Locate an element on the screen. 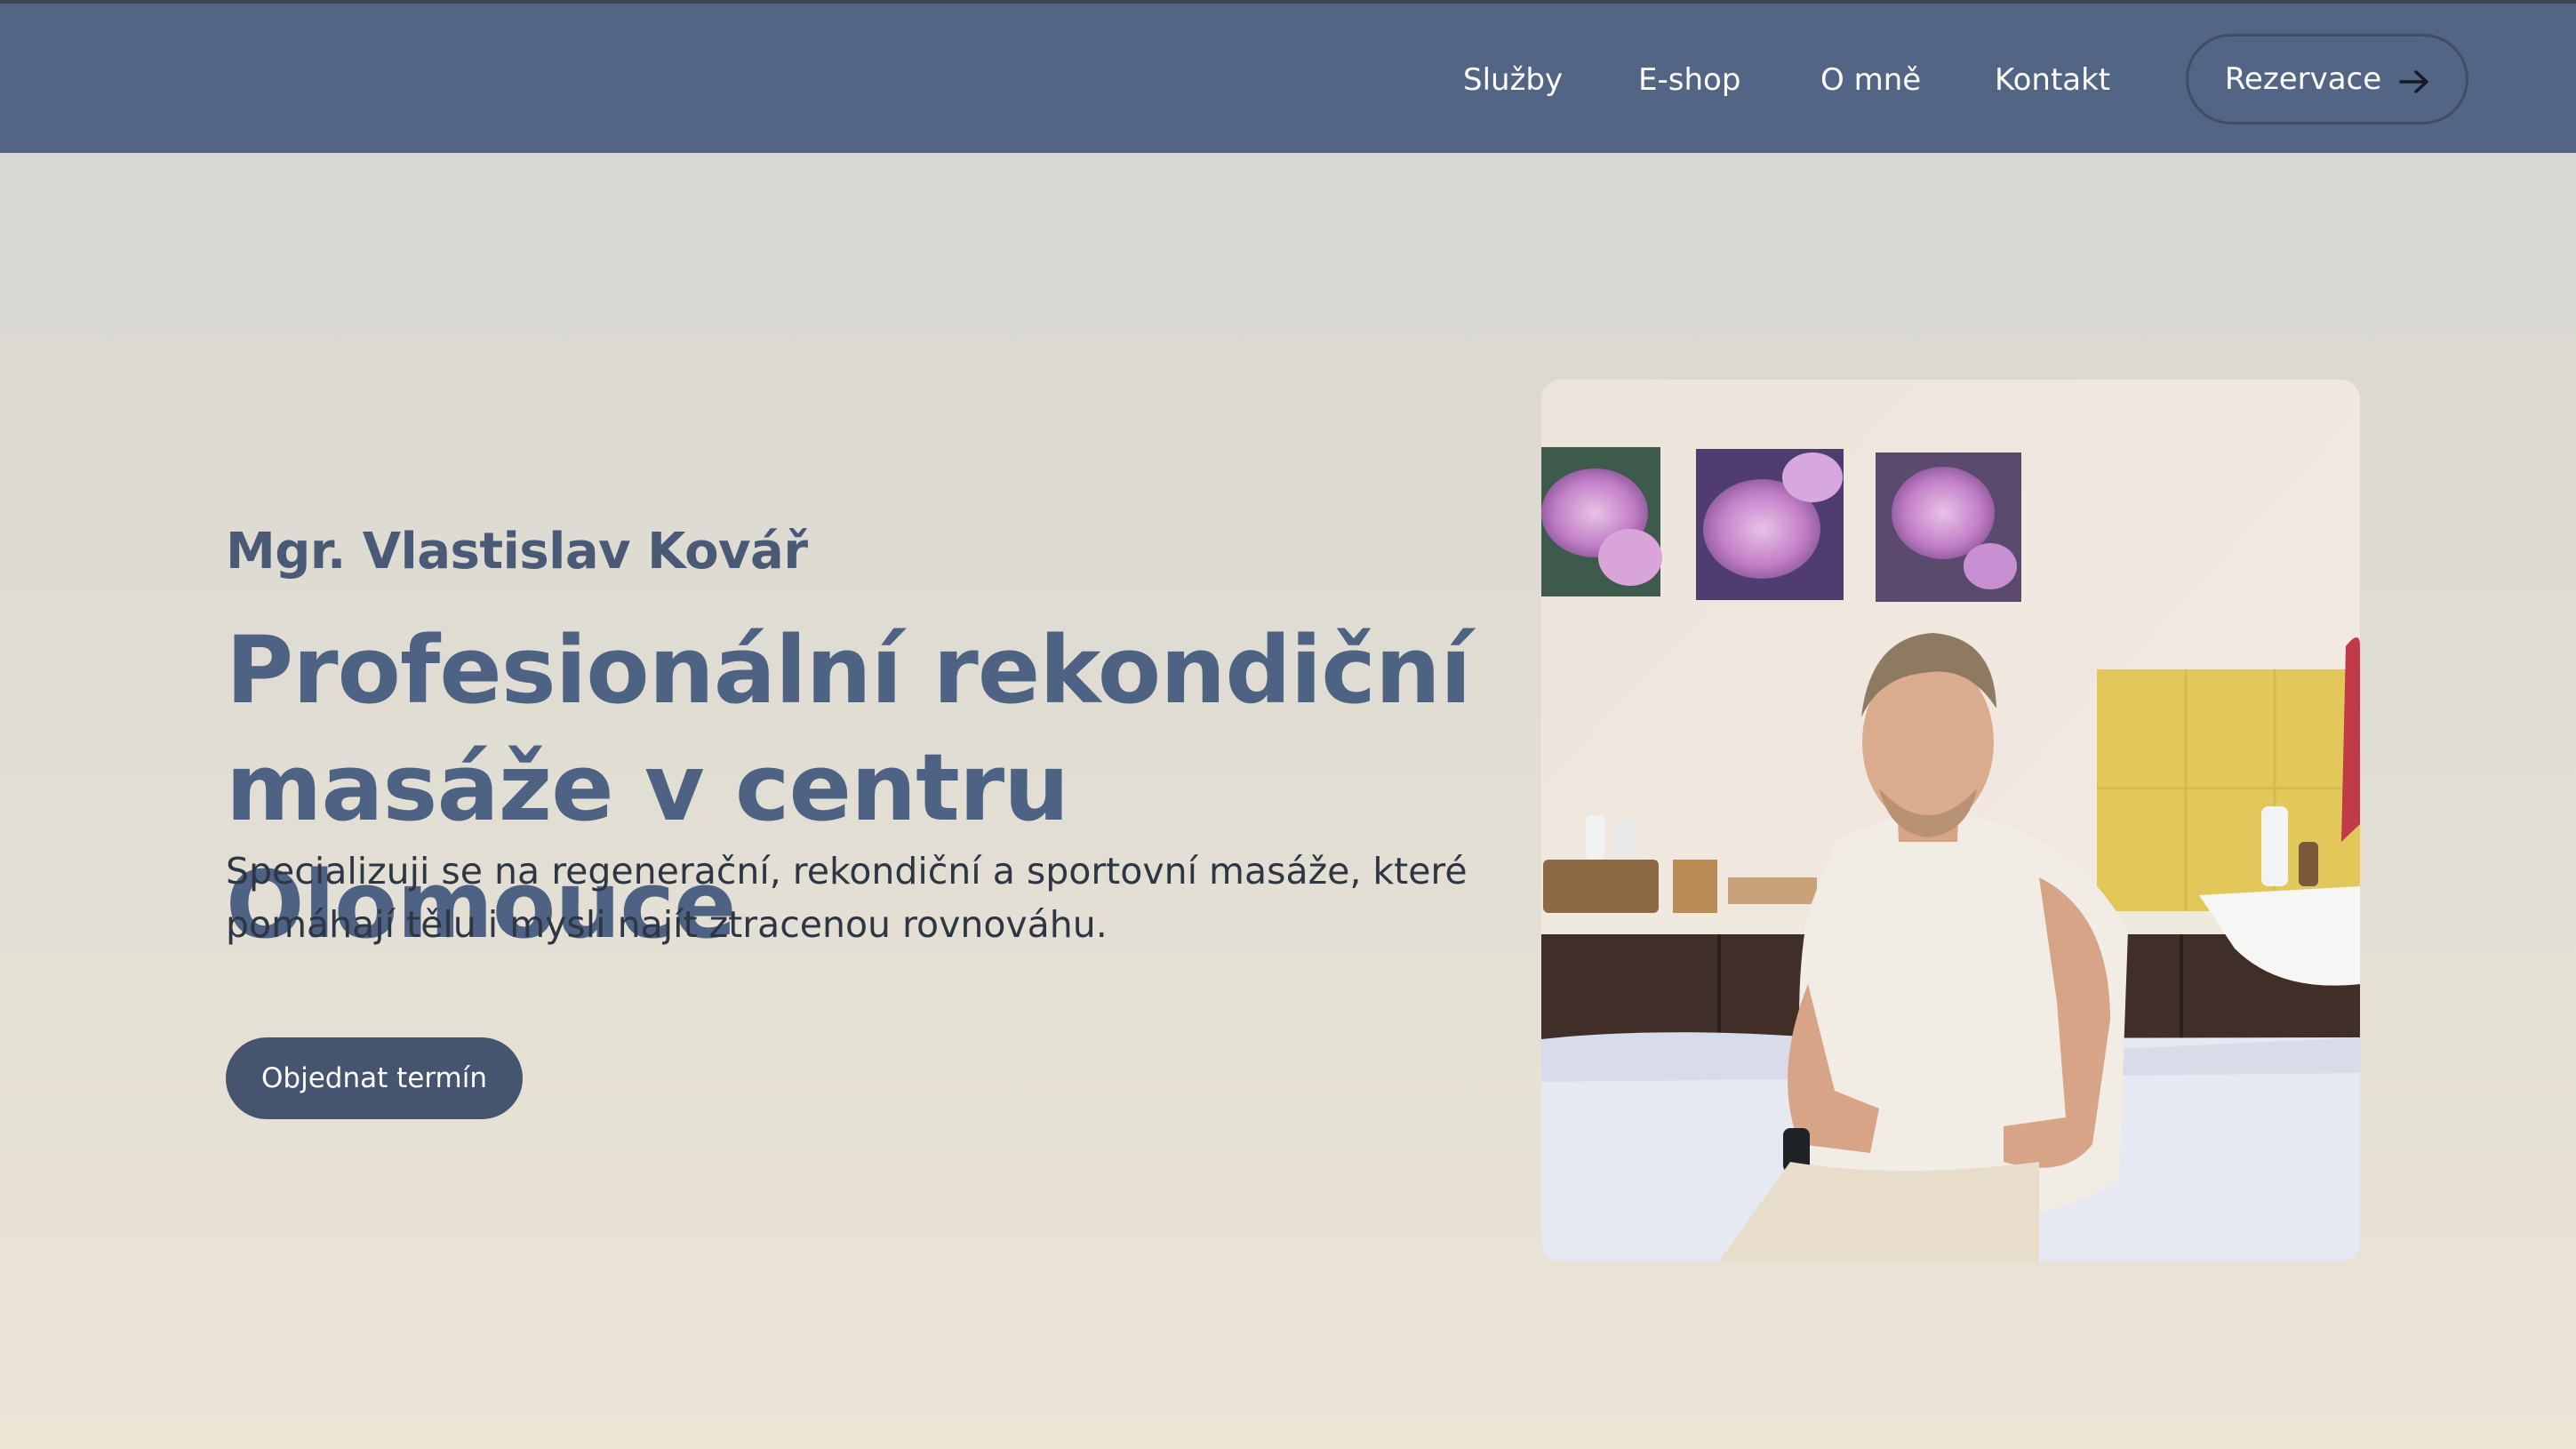 The height and width of the screenshot is (1449, 2576). therapist-name: Mgr. Vlastislav Kovář is located at coordinates (517, 551).